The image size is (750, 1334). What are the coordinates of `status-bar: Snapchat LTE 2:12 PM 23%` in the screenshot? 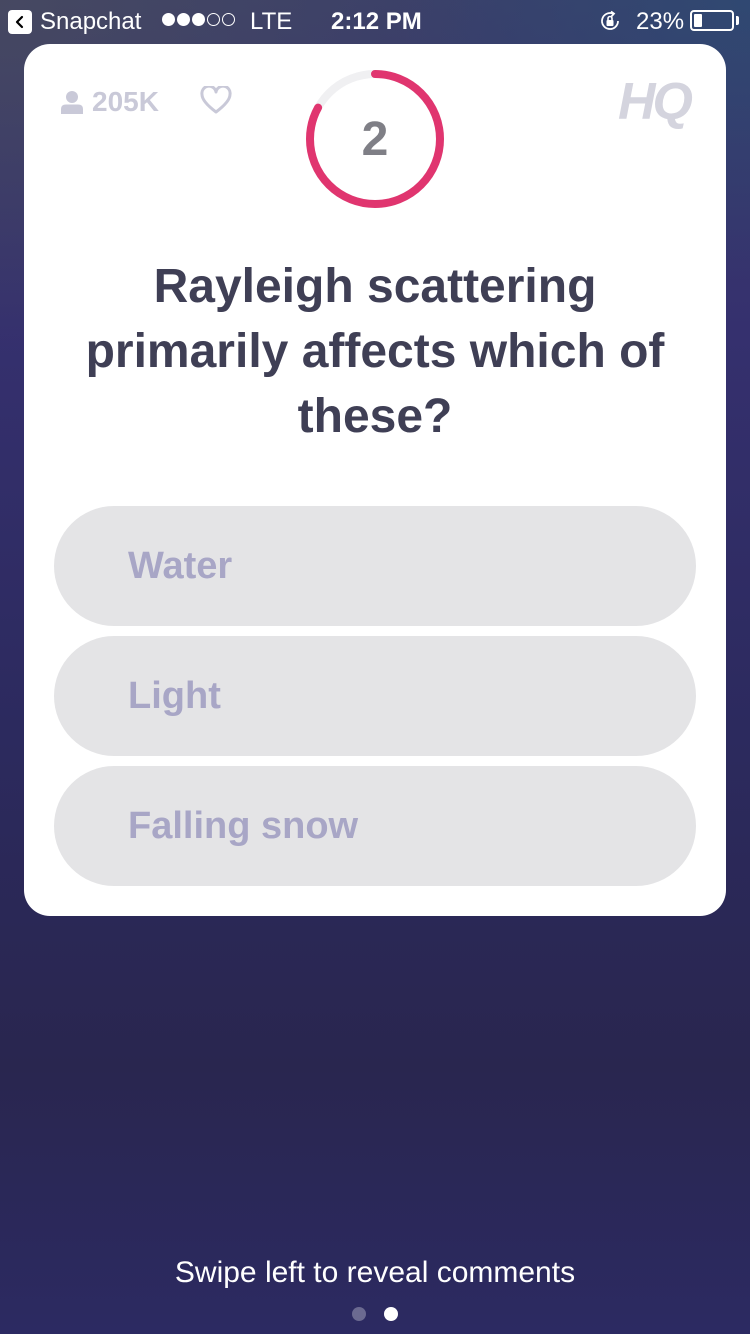 It's located at (375, 20).